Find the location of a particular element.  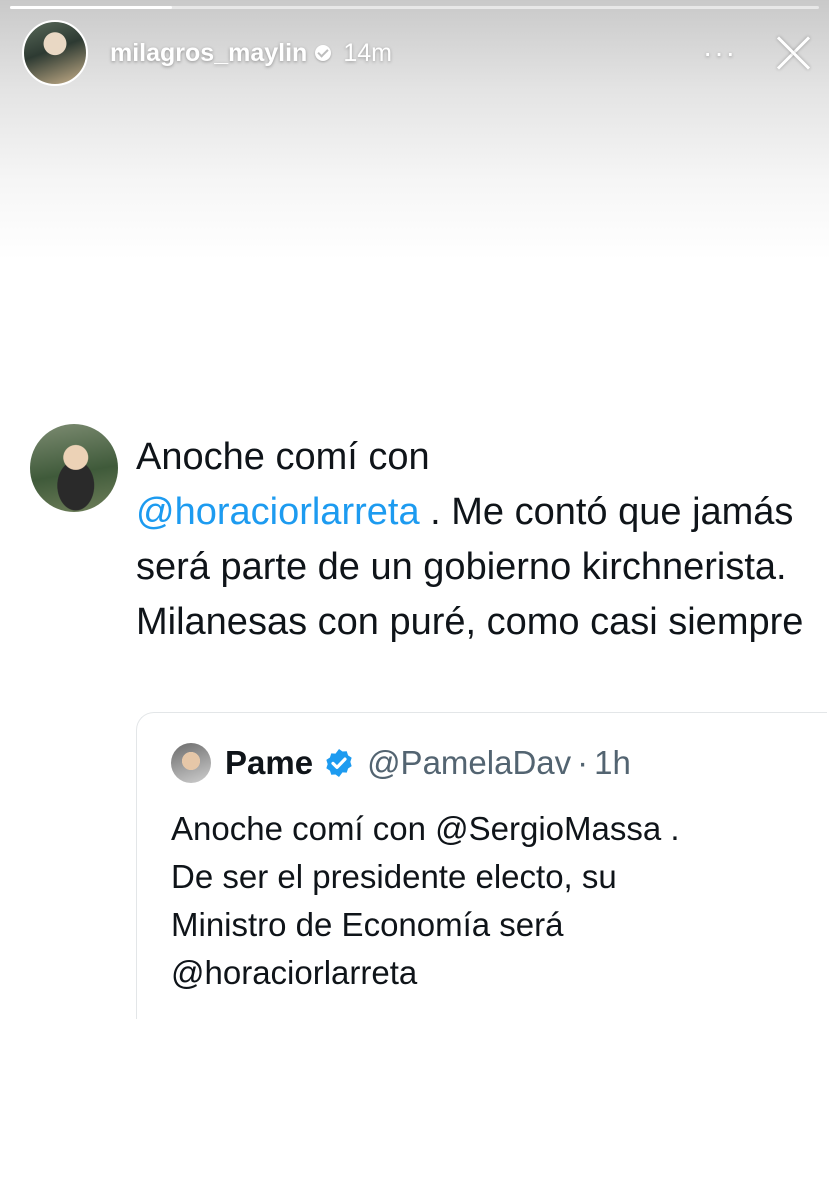

quoted-text-line: Ministro de Economía será is located at coordinates (367, 924).